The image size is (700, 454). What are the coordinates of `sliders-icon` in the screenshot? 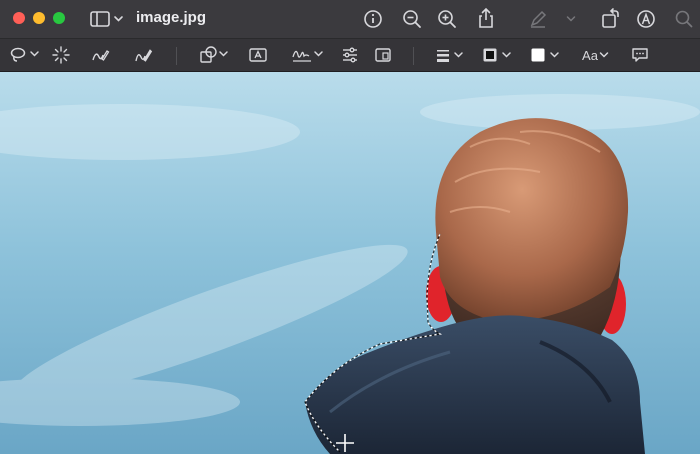 It's located at (350, 55).